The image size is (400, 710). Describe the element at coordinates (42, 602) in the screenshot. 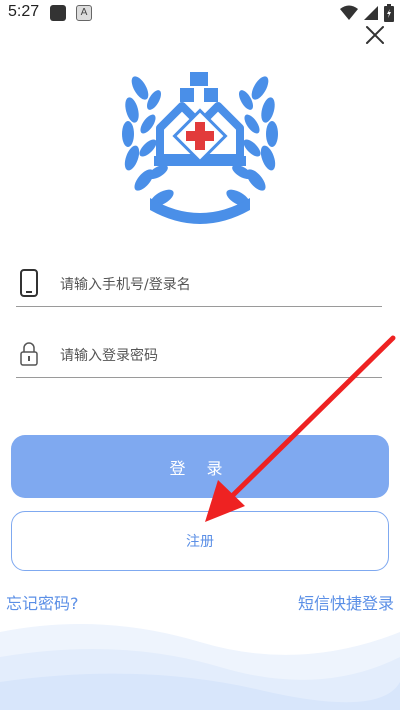

I see `forgot-password-link: 忘记密码?` at that location.